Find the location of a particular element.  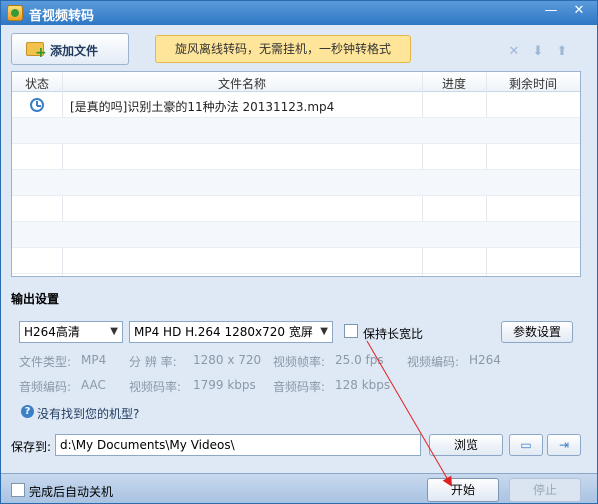

arrow-line is located at coordinates (409, 413).